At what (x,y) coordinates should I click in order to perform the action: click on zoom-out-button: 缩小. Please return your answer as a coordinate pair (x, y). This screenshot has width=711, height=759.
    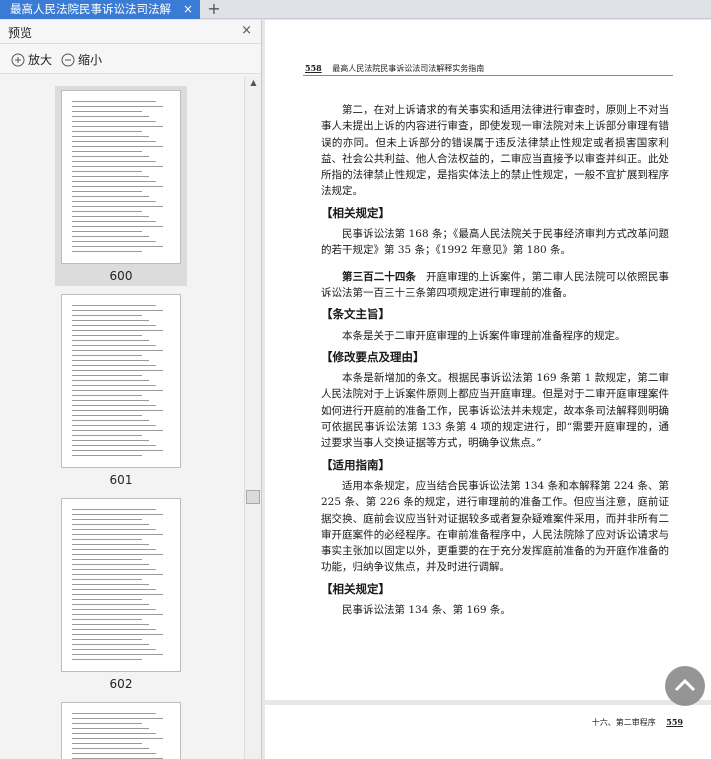
    Looking at the image, I should click on (81, 59).